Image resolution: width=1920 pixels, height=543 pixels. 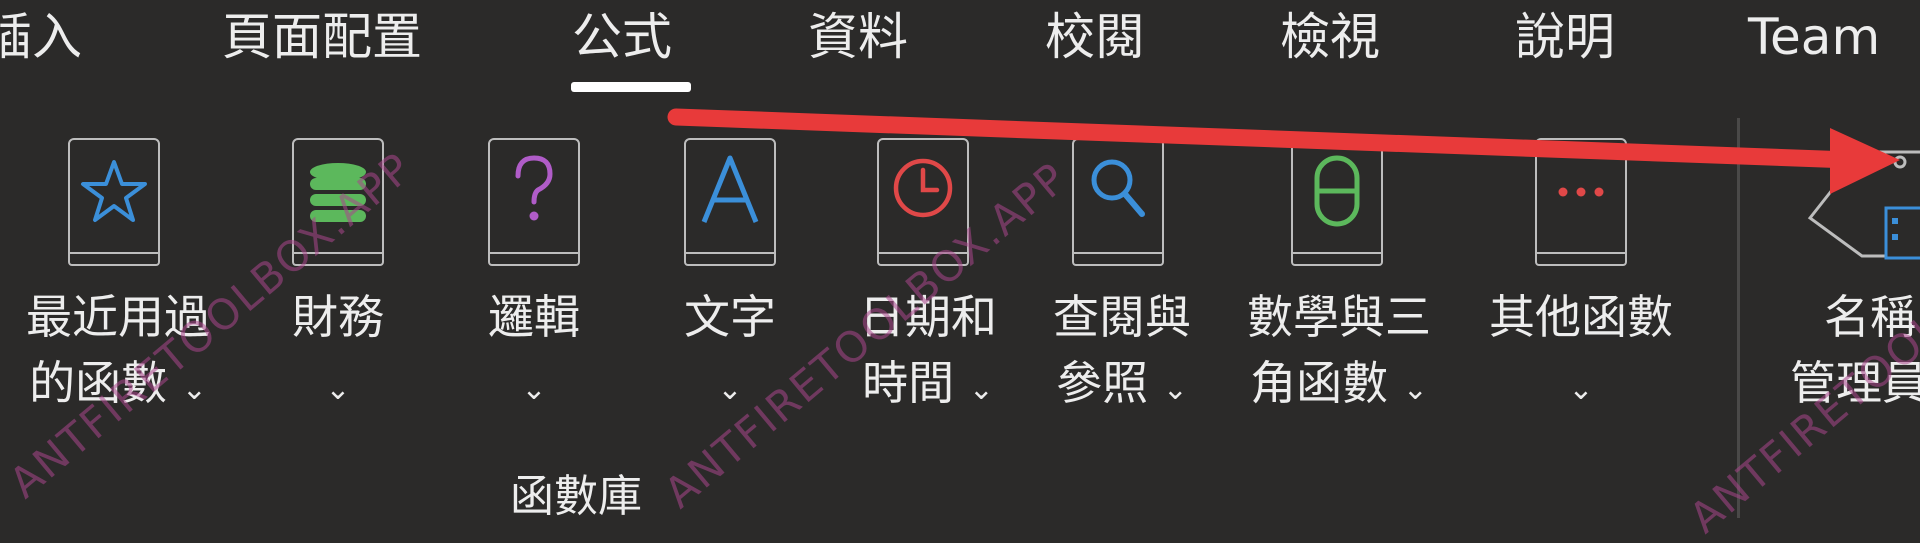 What do you see at coordinates (1283, 151) in the screenshot?
I see `annotation-arrow` at bounding box center [1283, 151].